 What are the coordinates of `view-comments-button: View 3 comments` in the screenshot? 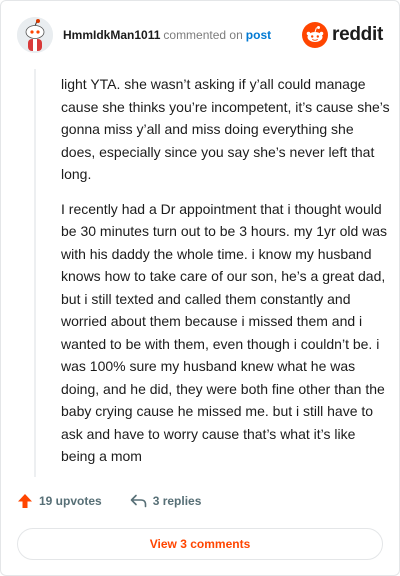 It's located at (200, 544).